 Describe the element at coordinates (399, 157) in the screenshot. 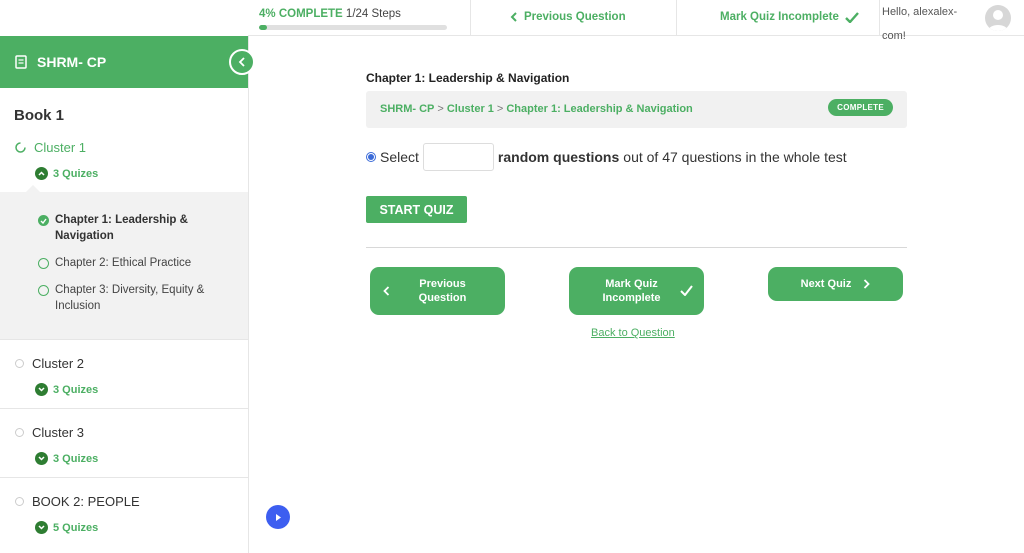

I see `select-prefix: Select` at that location.